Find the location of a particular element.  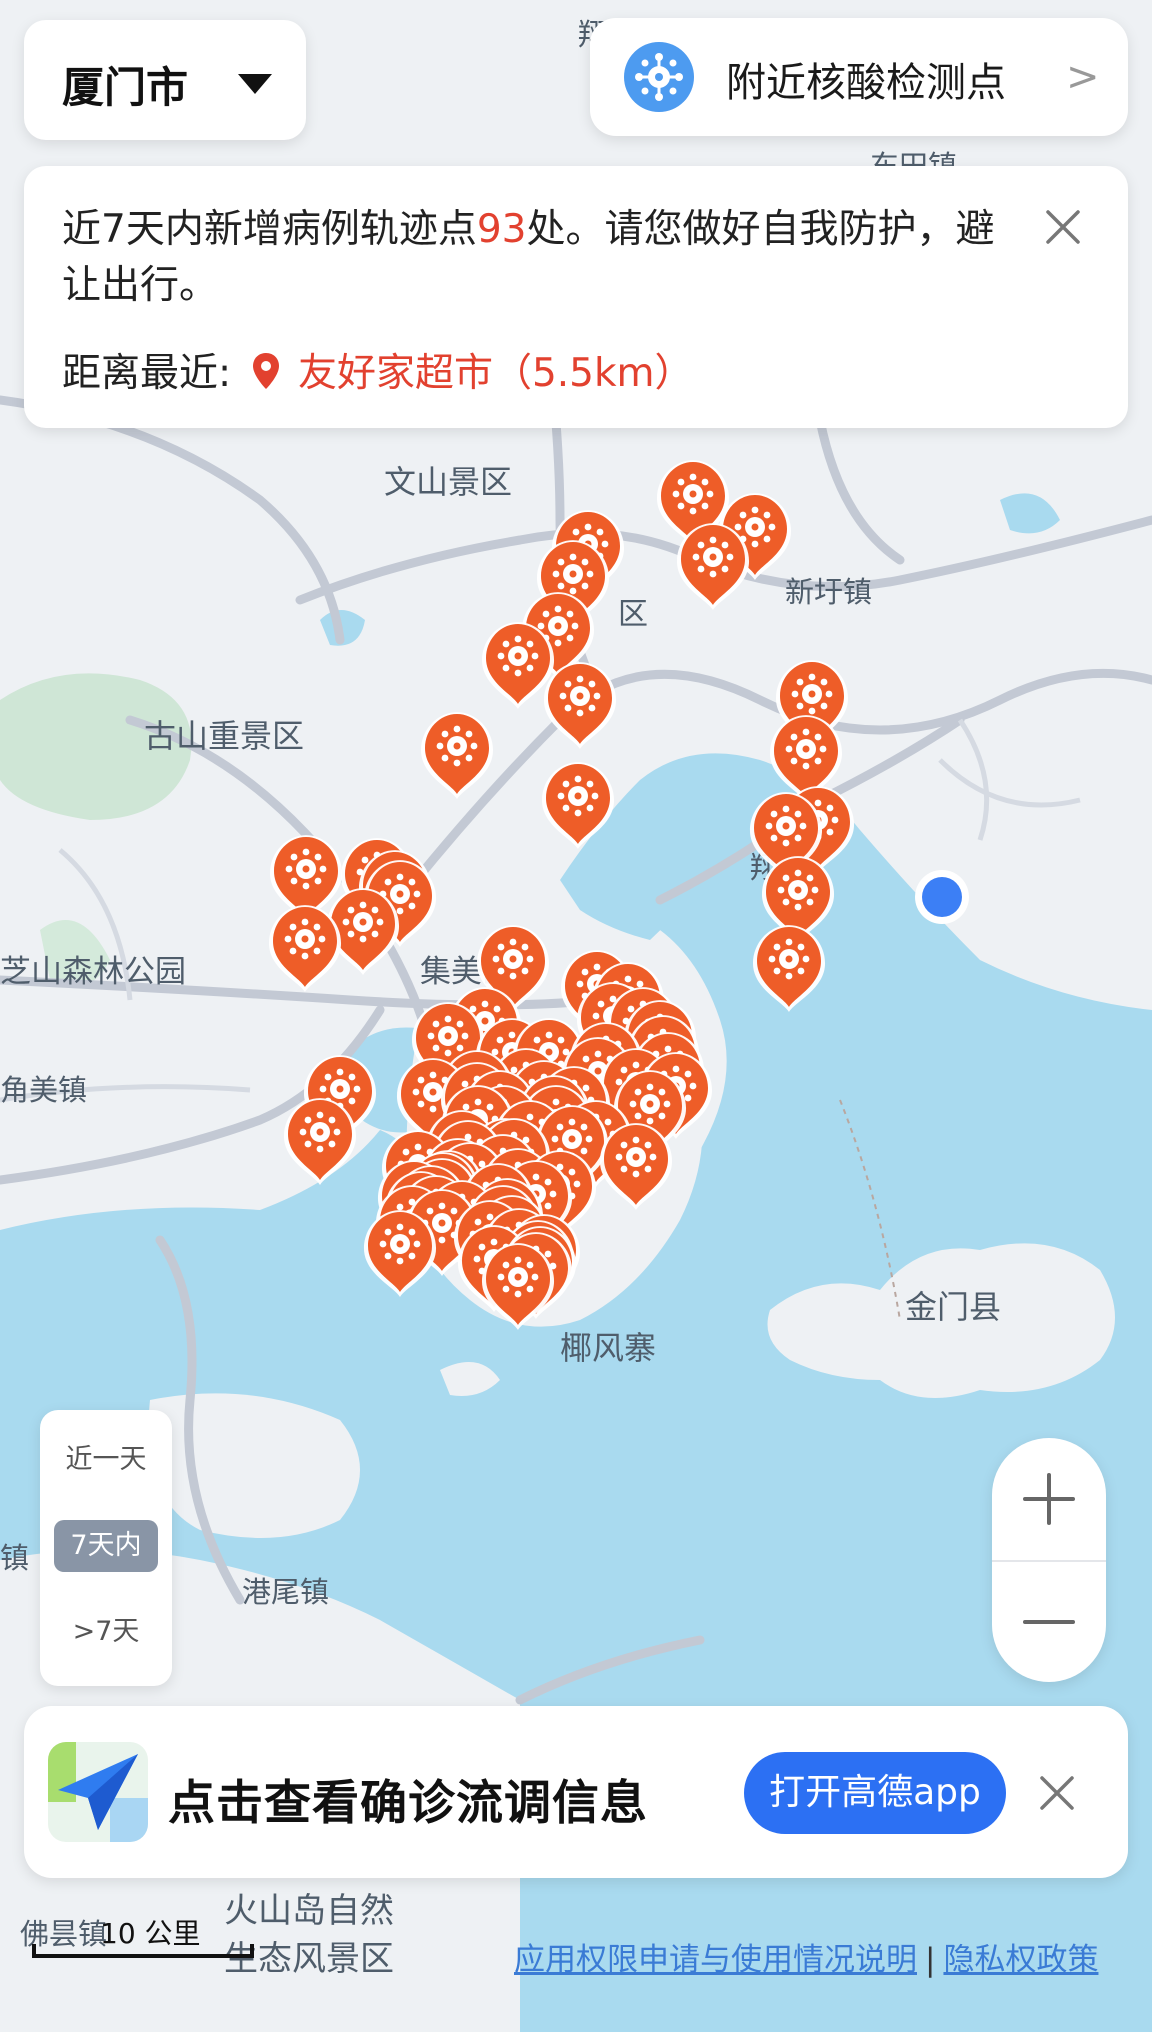

map-label: 港尾镇 is located at coordinates (285, 1592).